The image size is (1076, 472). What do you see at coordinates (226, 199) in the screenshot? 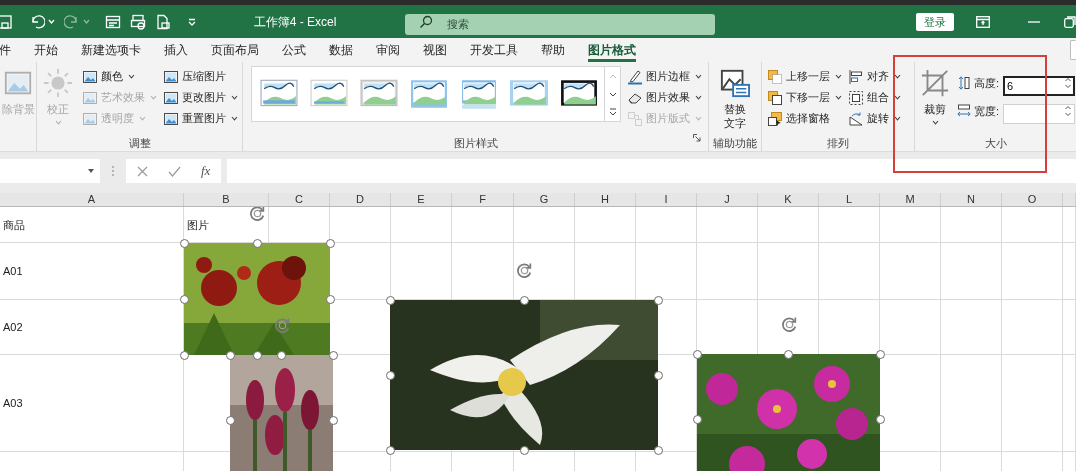
I see `column-header: B` at bounding box center [226, 199].